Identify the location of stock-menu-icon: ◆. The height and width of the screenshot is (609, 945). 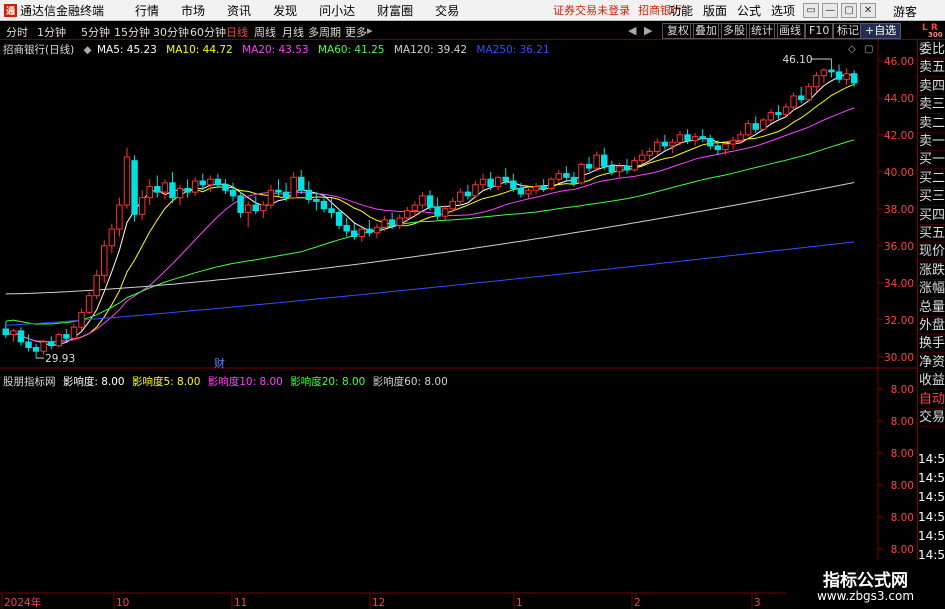
(88, 50).